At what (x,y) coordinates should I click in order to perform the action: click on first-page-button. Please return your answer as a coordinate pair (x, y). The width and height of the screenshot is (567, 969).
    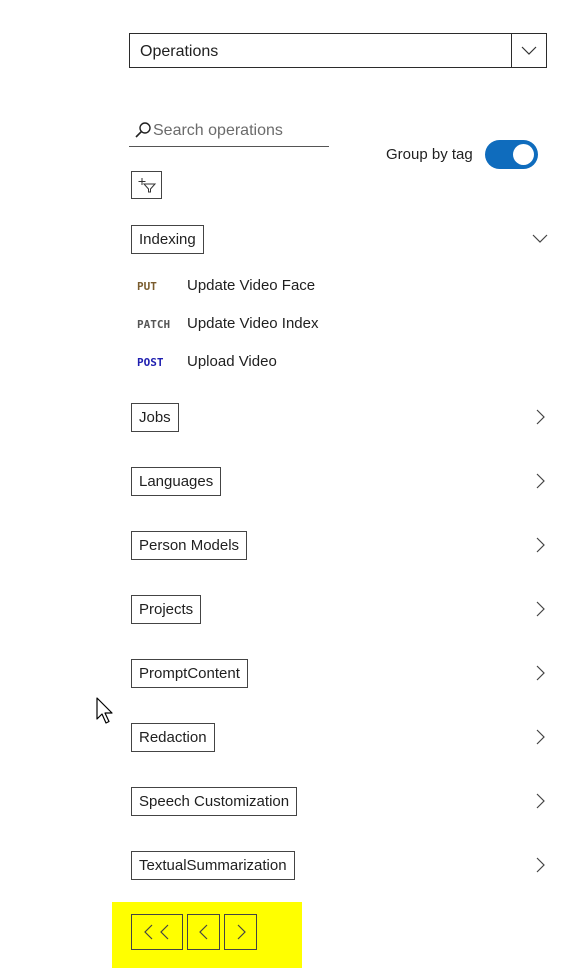
    Looking at the image, I should click on (157, 932).